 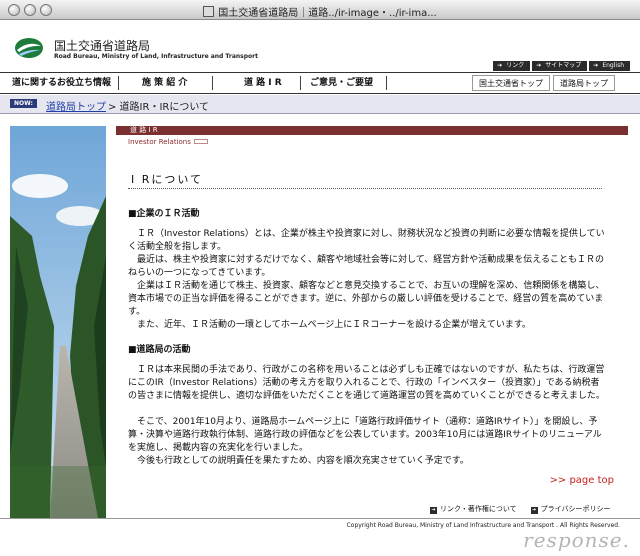 I want to click on breadcrumb-link-road-bureau-top: 道路局トップ, so click(x=76, y=105).